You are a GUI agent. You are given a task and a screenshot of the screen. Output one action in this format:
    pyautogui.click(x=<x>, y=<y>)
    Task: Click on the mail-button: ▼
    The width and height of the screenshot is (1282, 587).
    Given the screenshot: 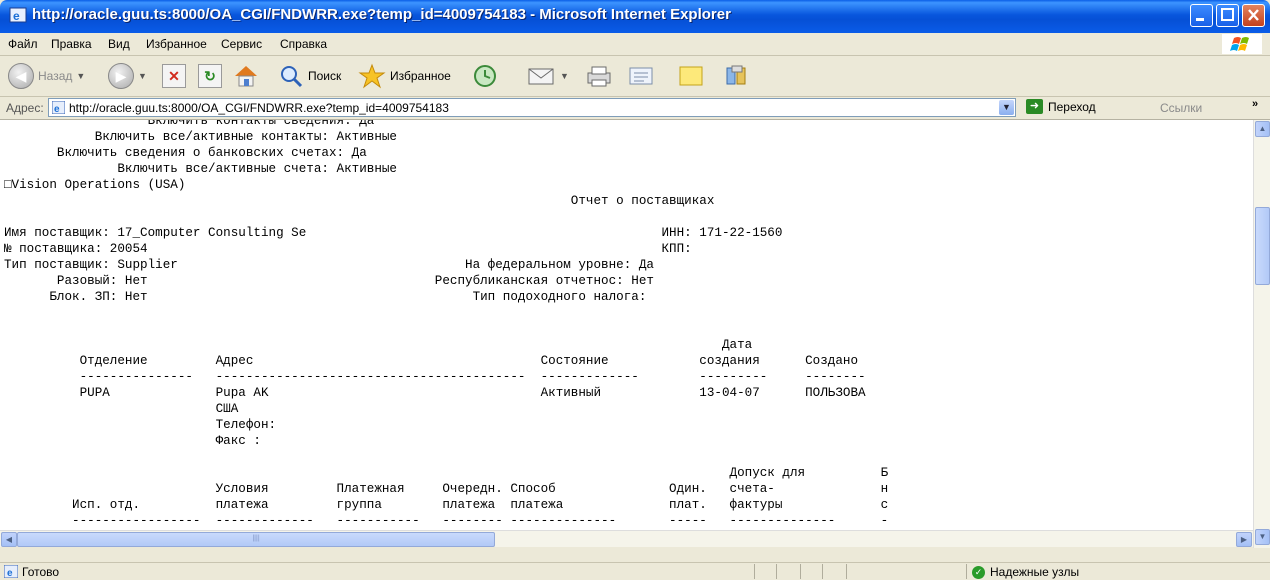 What is the action you would take?
    pyautogui.click(x=547, y=76)
    